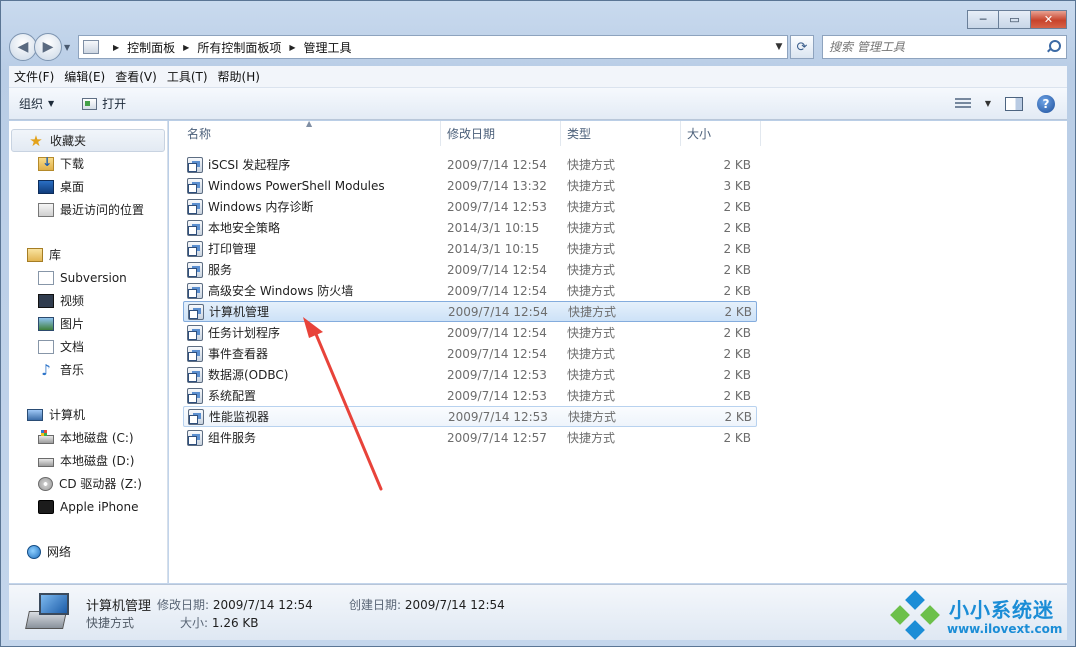 Image resolution: width=1076 pixels, height=647 pixels. Describe the element at coordinates (1046, 103) in the screenshot. I see `help-icon: ?` at that location.